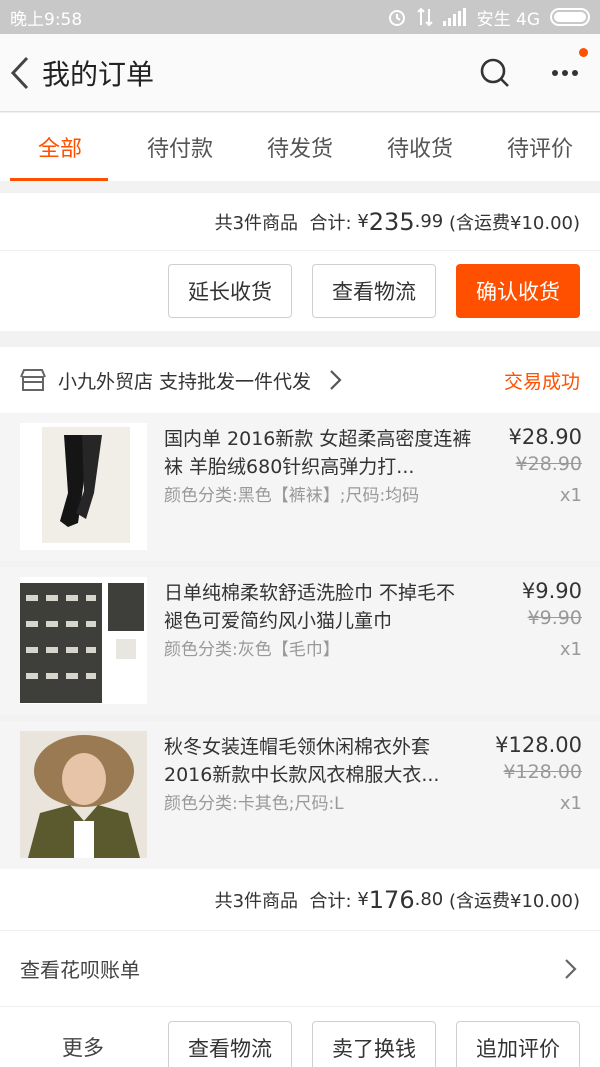 The image size is (600, 1067). What do you see at coordinates (391, 899) in the screenshot?
I see `total-integer: 176` at bounding box center [391, 899].